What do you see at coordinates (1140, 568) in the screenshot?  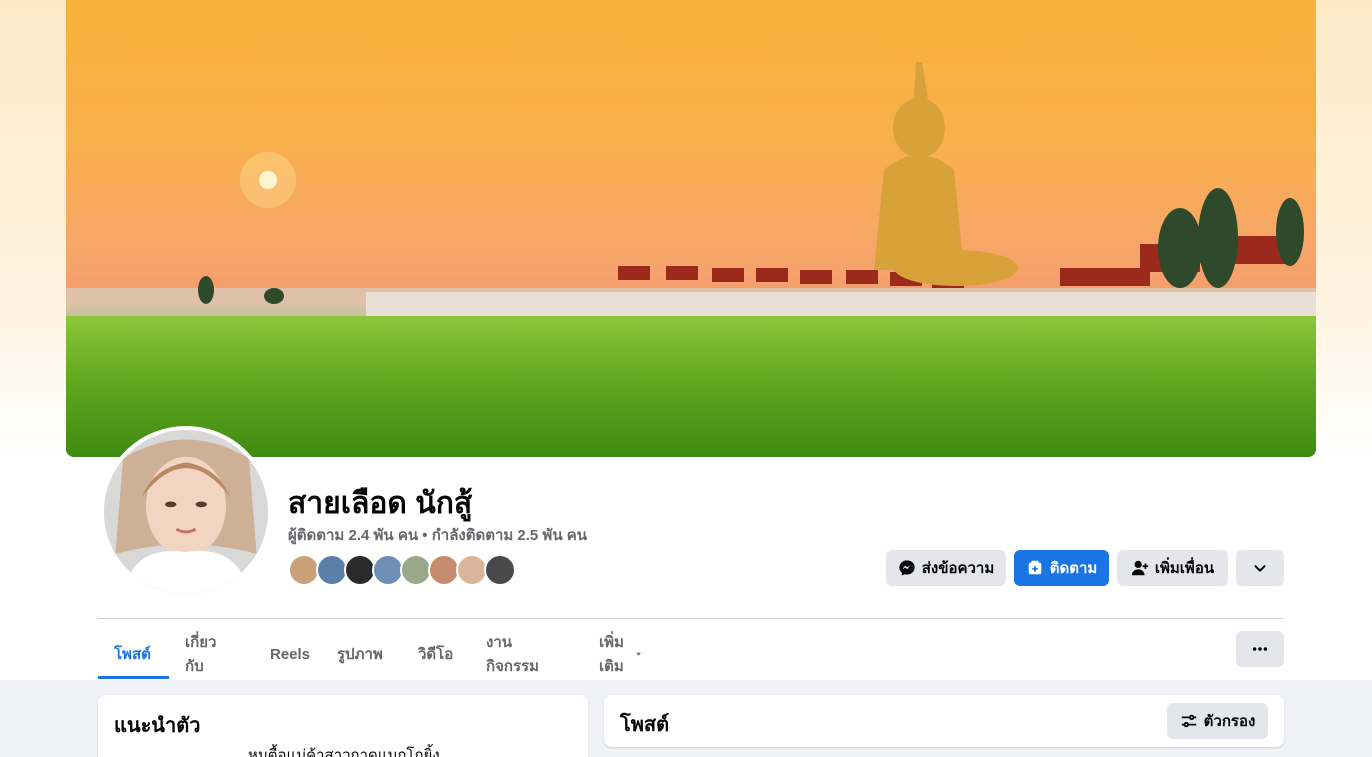 I see `add-friend-icon` at bounding box center [1140, 568].